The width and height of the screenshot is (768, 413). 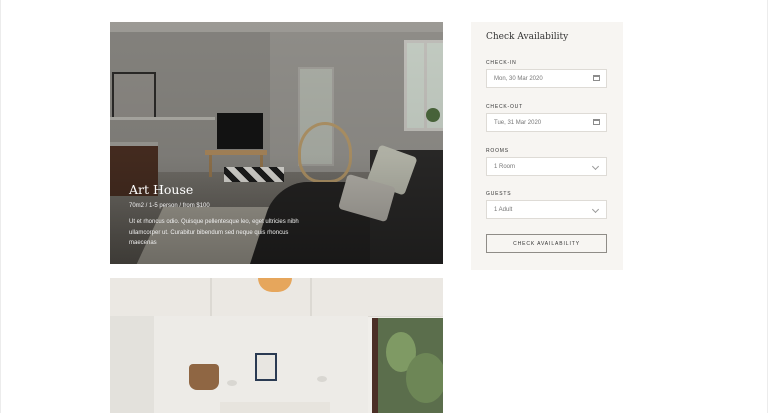 I want to click on room-photo-window, so click(x=407, y=365).